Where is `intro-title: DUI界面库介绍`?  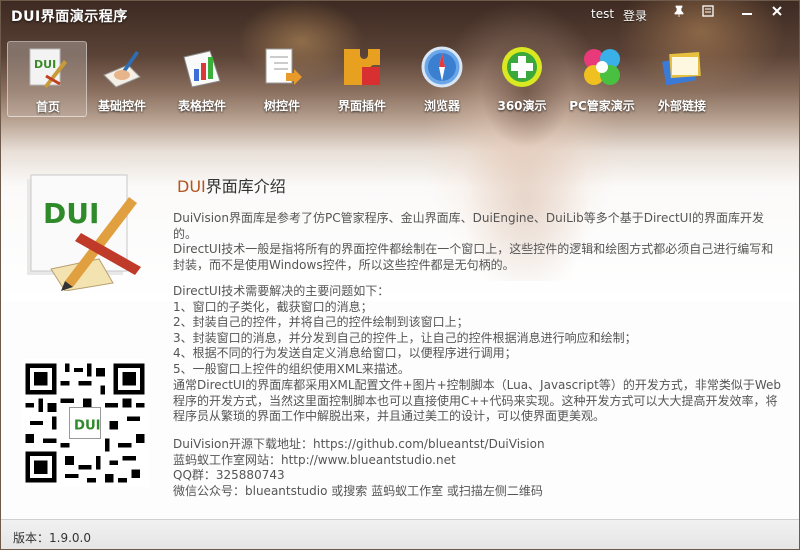
intro-title: DUI界面库介绍 is located at coordinates (231, 185).